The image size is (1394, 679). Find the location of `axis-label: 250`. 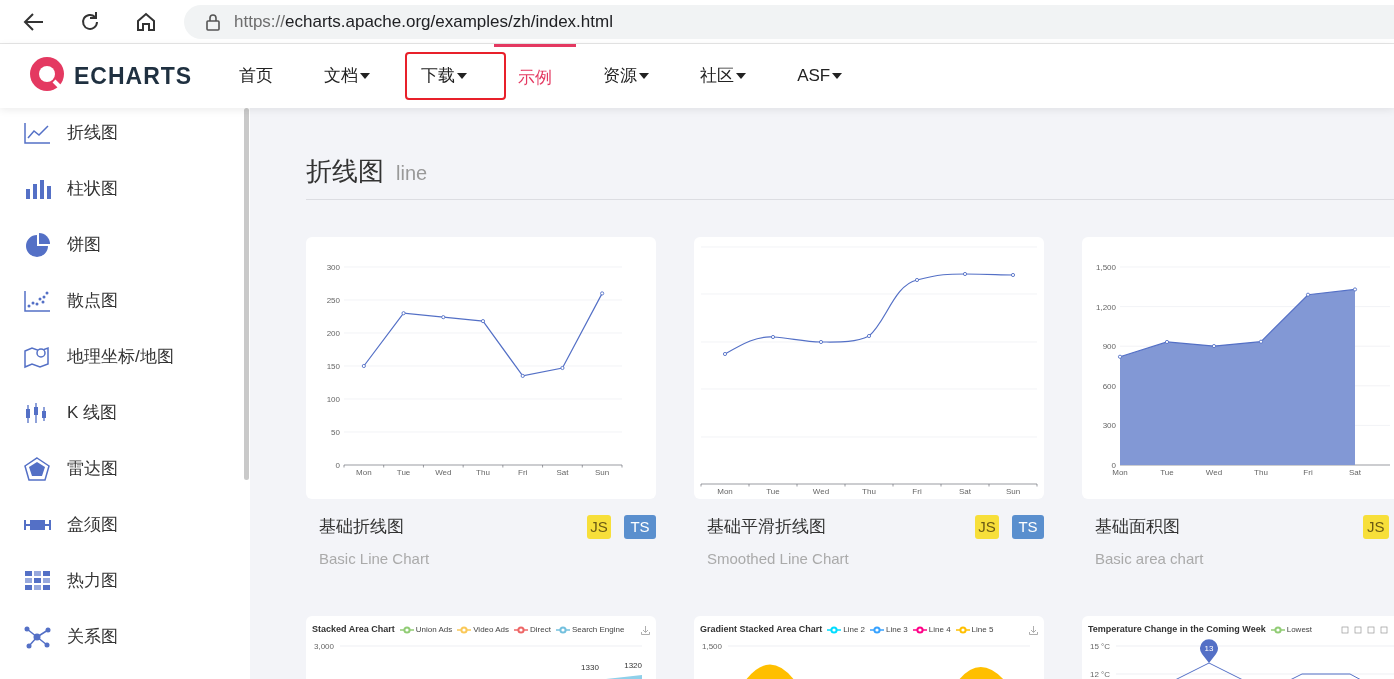

axis-label: 250 is located at coordinates (333, 300).